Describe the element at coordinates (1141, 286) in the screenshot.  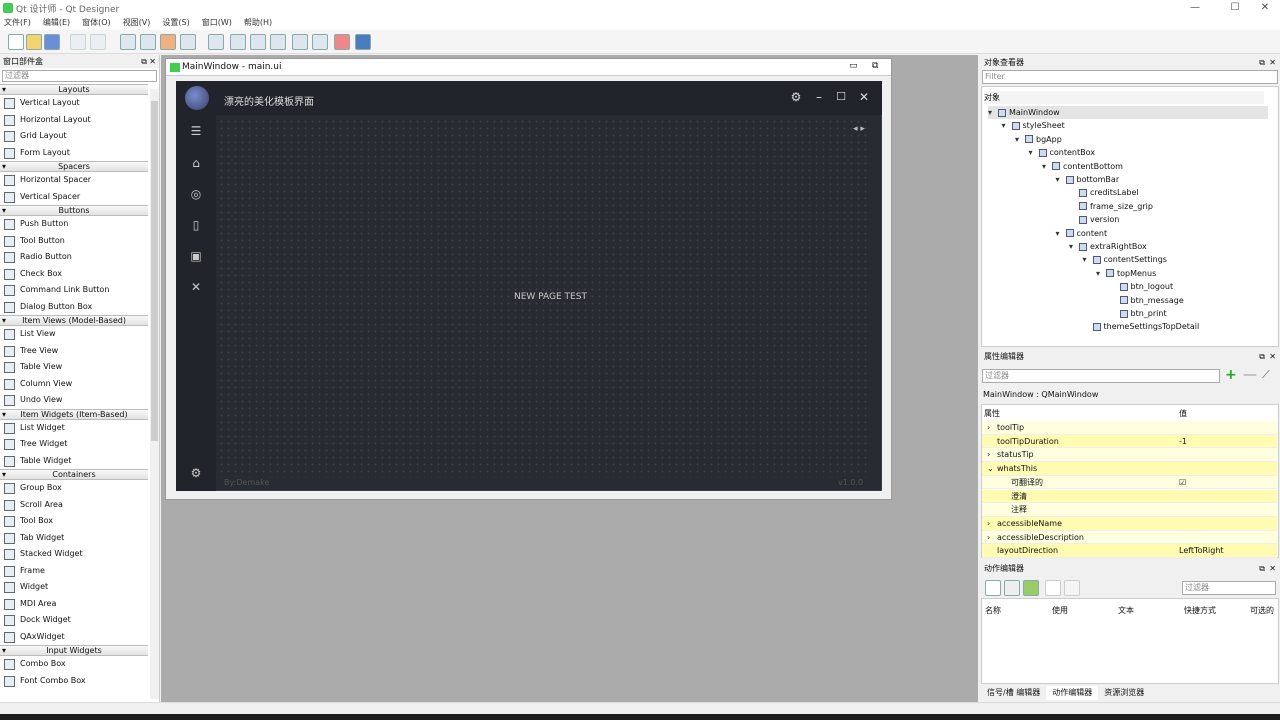
I see `object-tree-row: btn_logout` at that location.